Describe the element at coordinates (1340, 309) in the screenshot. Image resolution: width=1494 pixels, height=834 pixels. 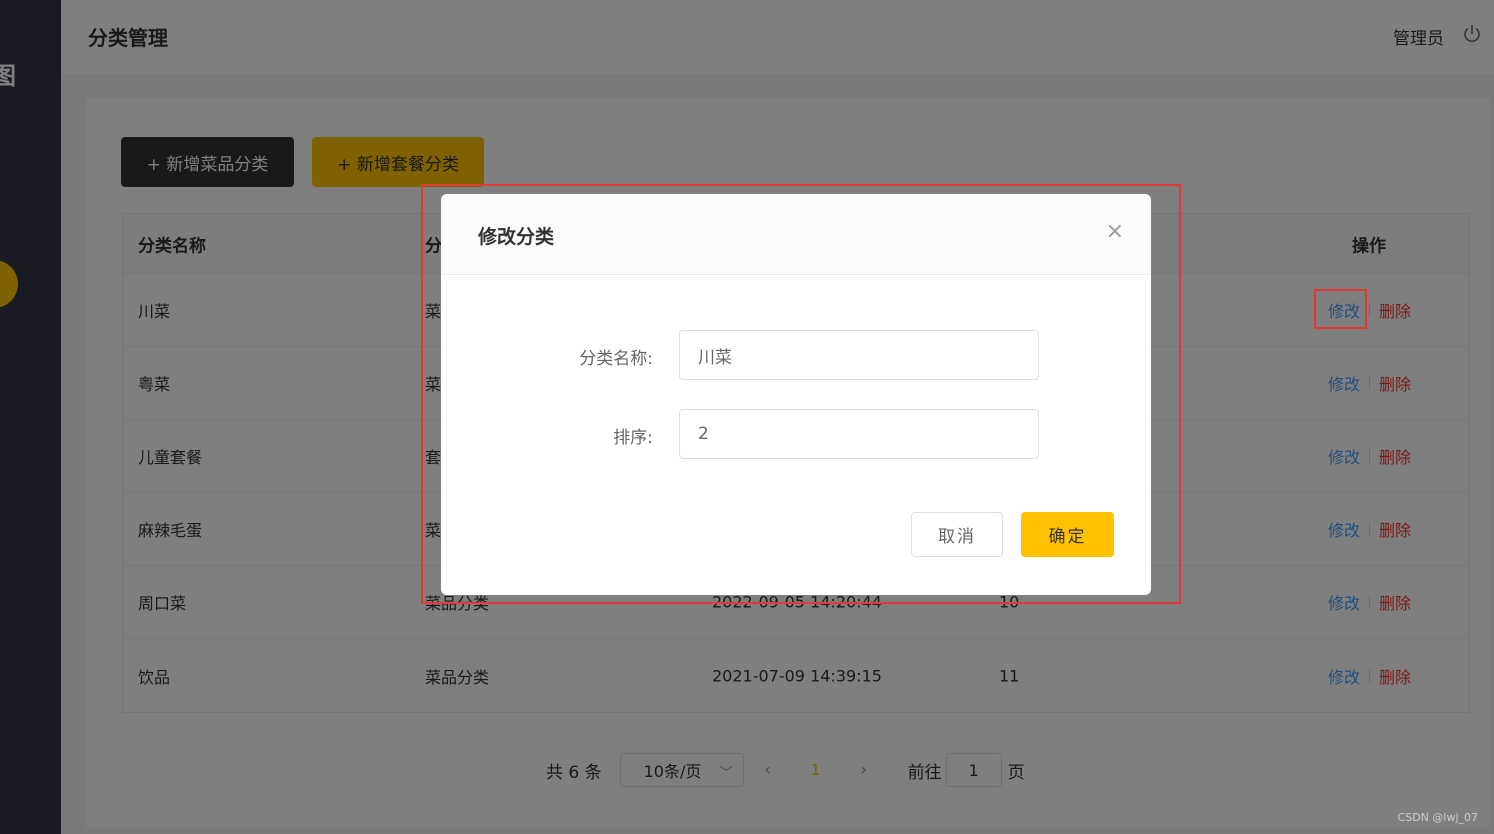
I see `annotation-box-edit` at that location.